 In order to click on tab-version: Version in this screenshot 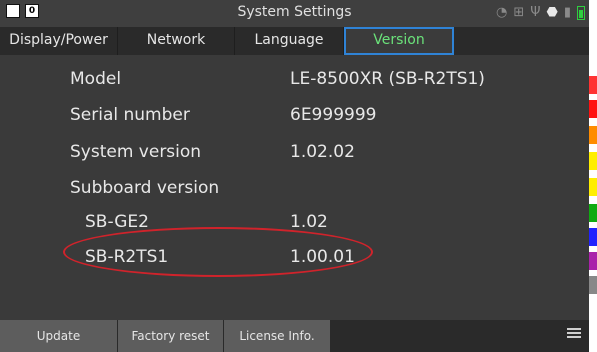, I will do `click(399, 41)`.